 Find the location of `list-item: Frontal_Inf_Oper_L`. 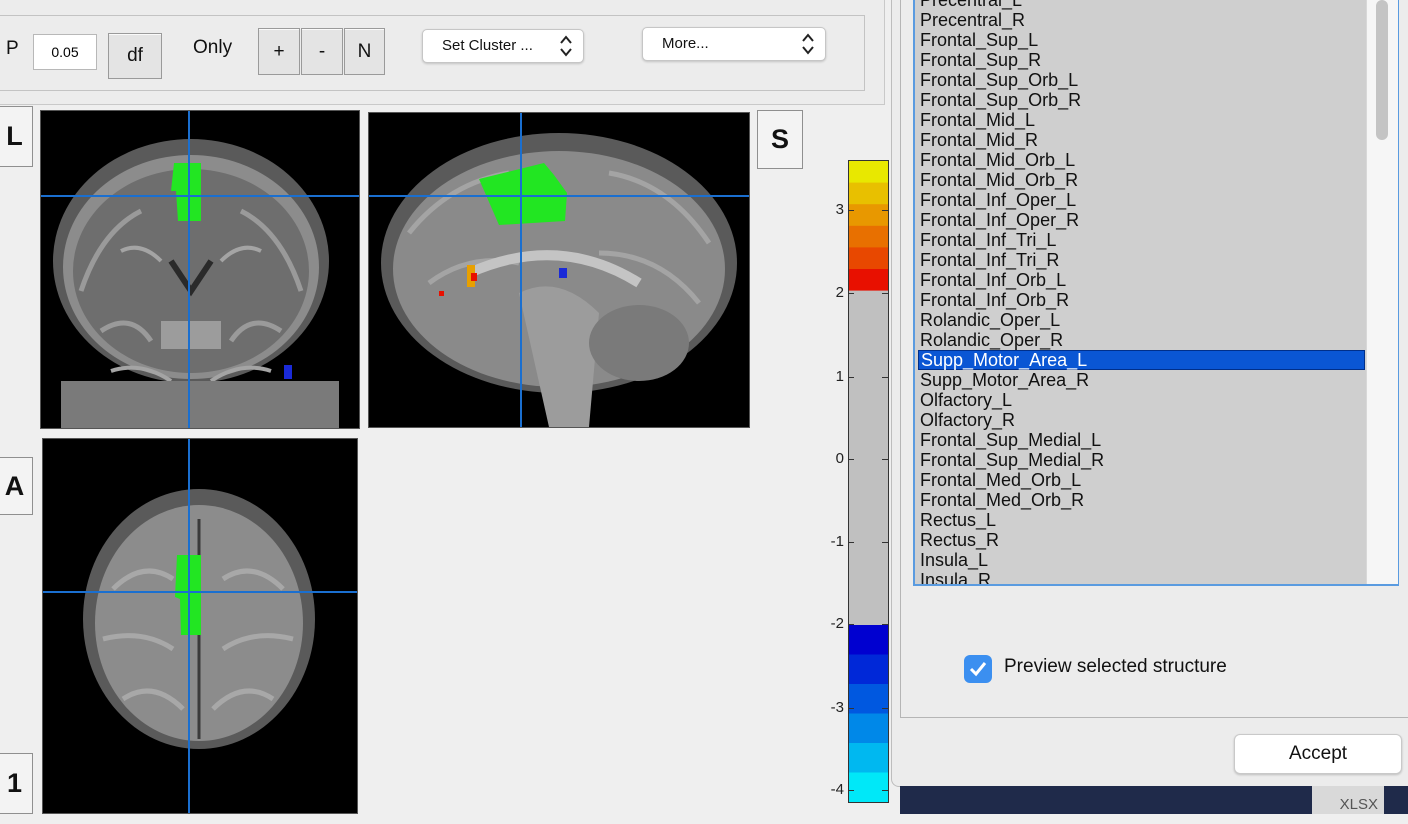

list-item: Frontal_Inf_Oper_L is located at coordinates (1141, 200).